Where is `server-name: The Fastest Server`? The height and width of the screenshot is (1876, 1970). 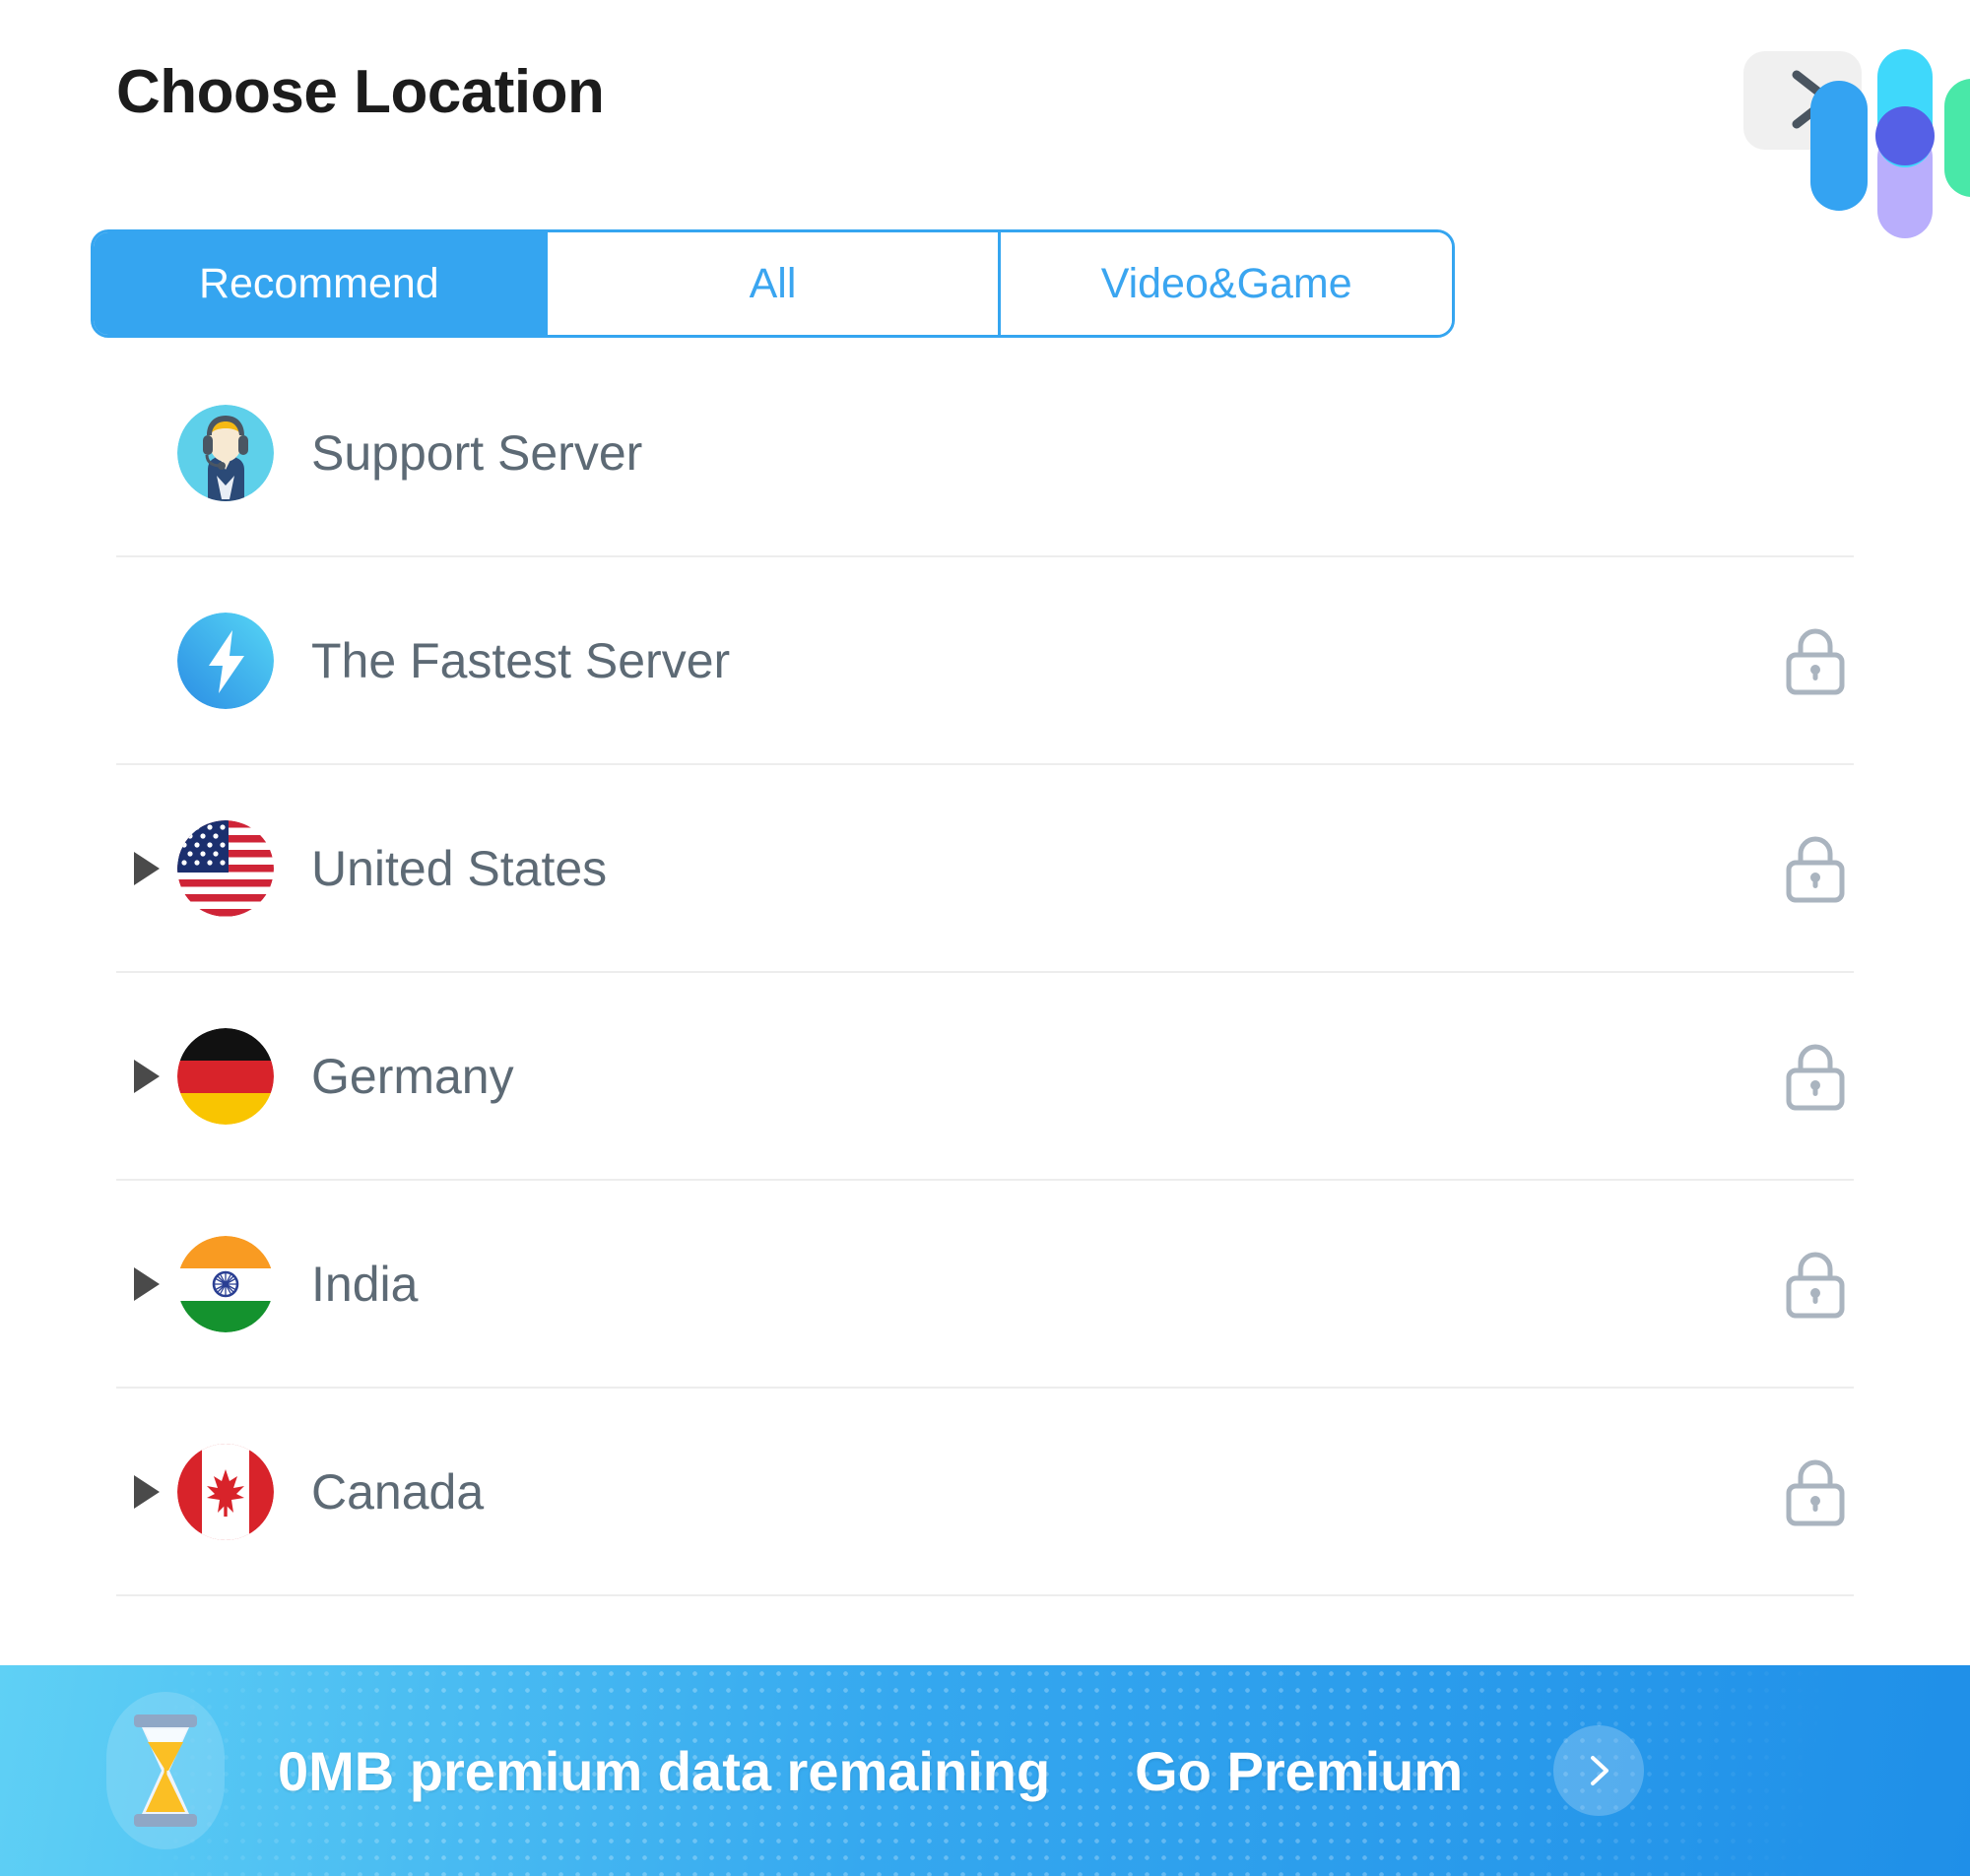 server-name: The Fastest Server is located at coordinates (521, 660).